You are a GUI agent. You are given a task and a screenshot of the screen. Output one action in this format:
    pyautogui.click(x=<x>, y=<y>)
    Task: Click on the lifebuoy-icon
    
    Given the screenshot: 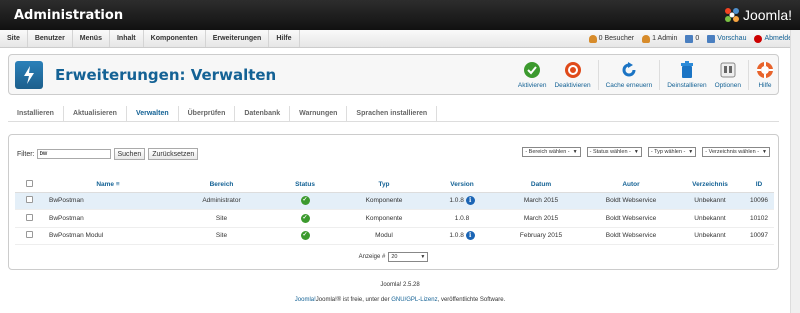 What is the action you would take?
    pyautogui.click(x=765, y=69)
    